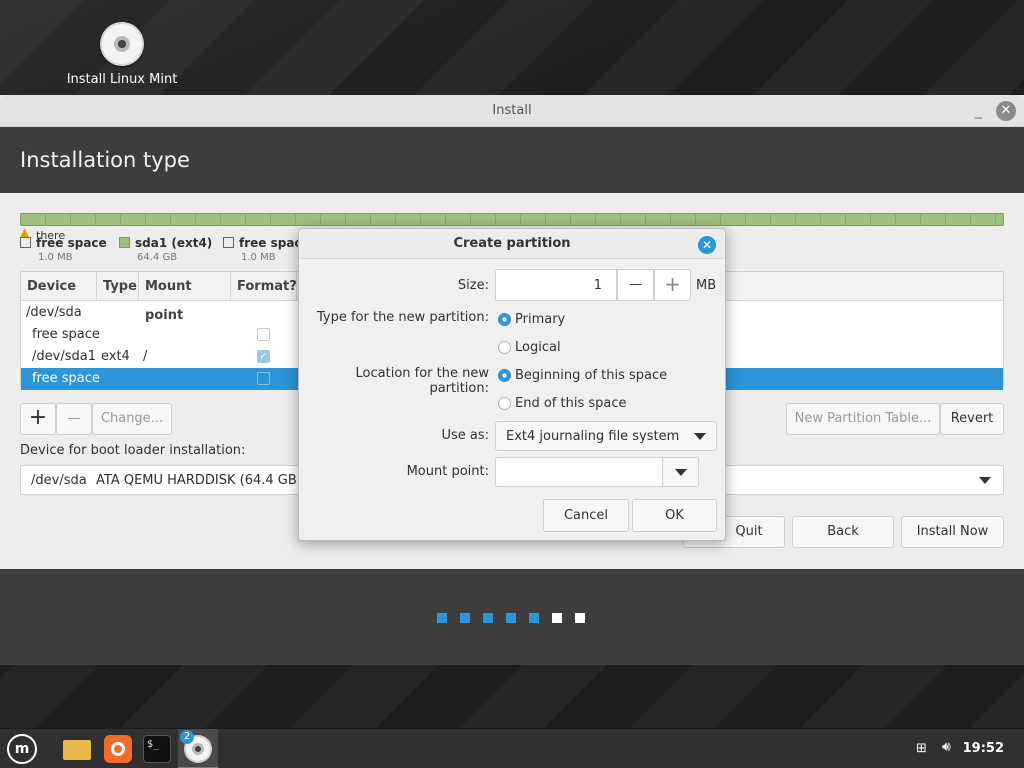 The width and height of the screenshot is (1024, 768). What do you see at coordinates (118, 286) in the screenshot?
I see `column-type: Type` at bounding box center [118, 286].